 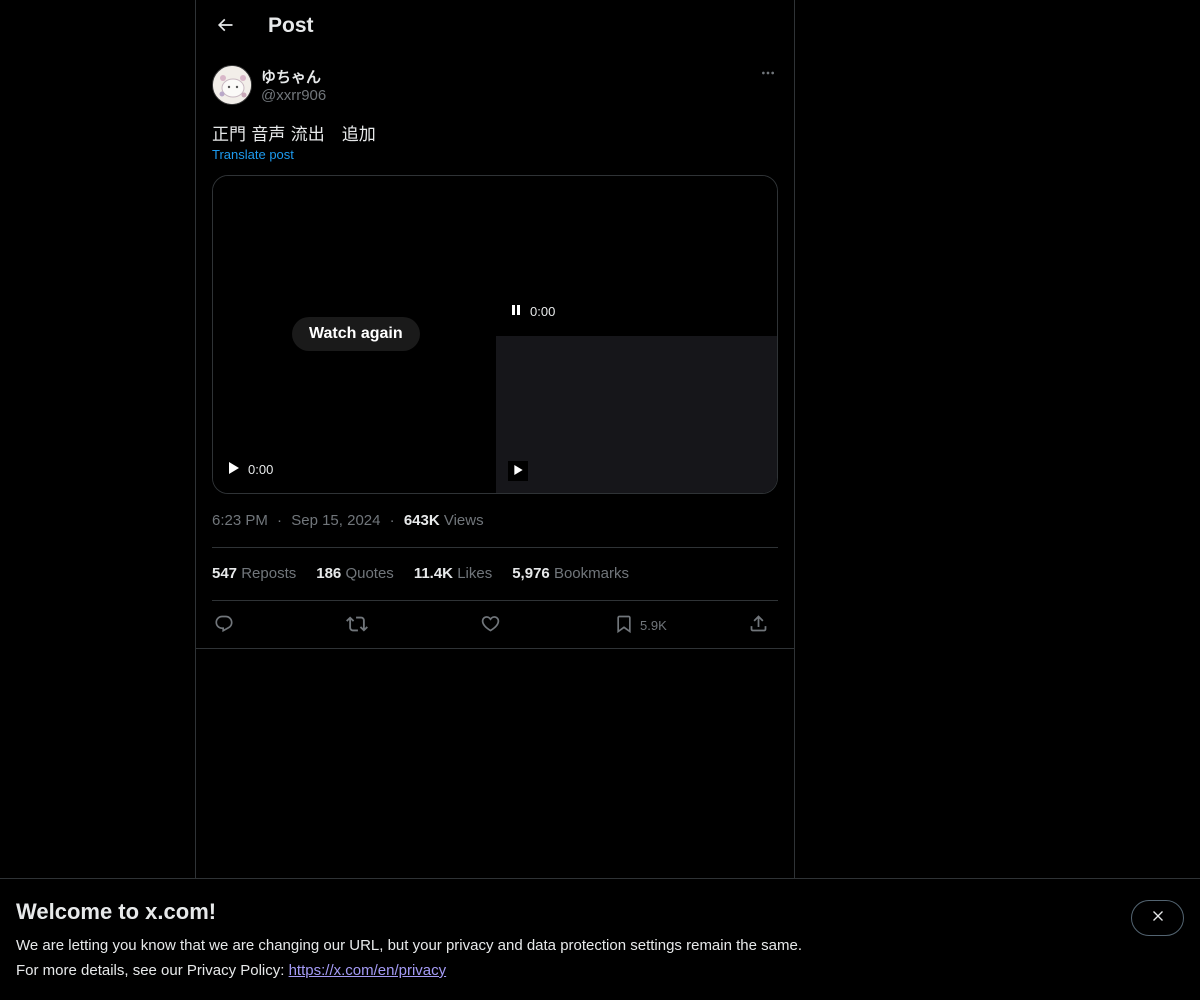 I want to click on quotes-label: Quotes, so click(x=369, y=573).